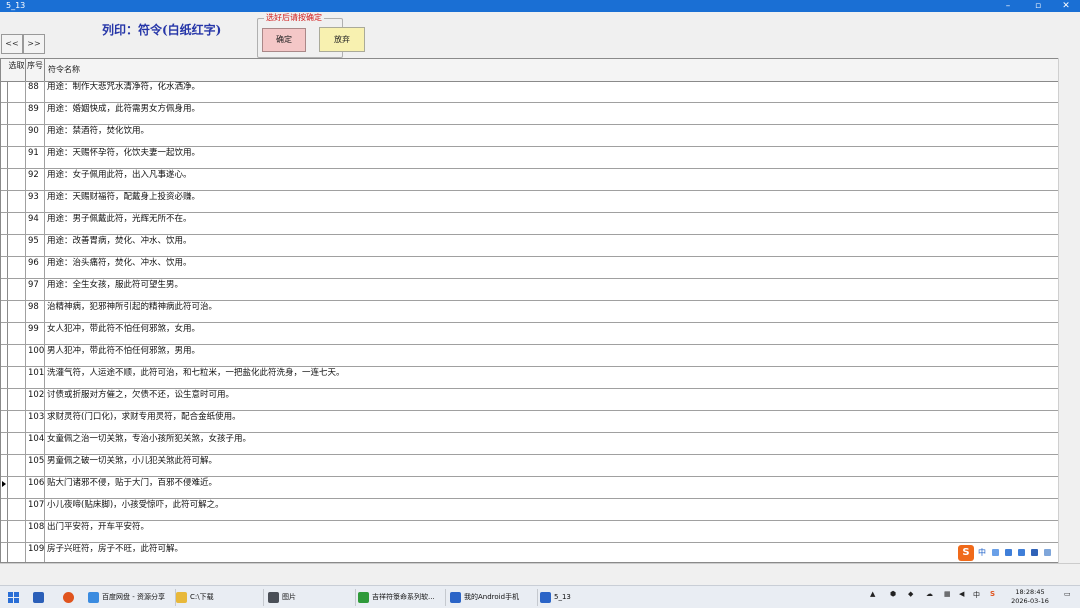  I want to click on windows-start-icon, so click(13, 597).